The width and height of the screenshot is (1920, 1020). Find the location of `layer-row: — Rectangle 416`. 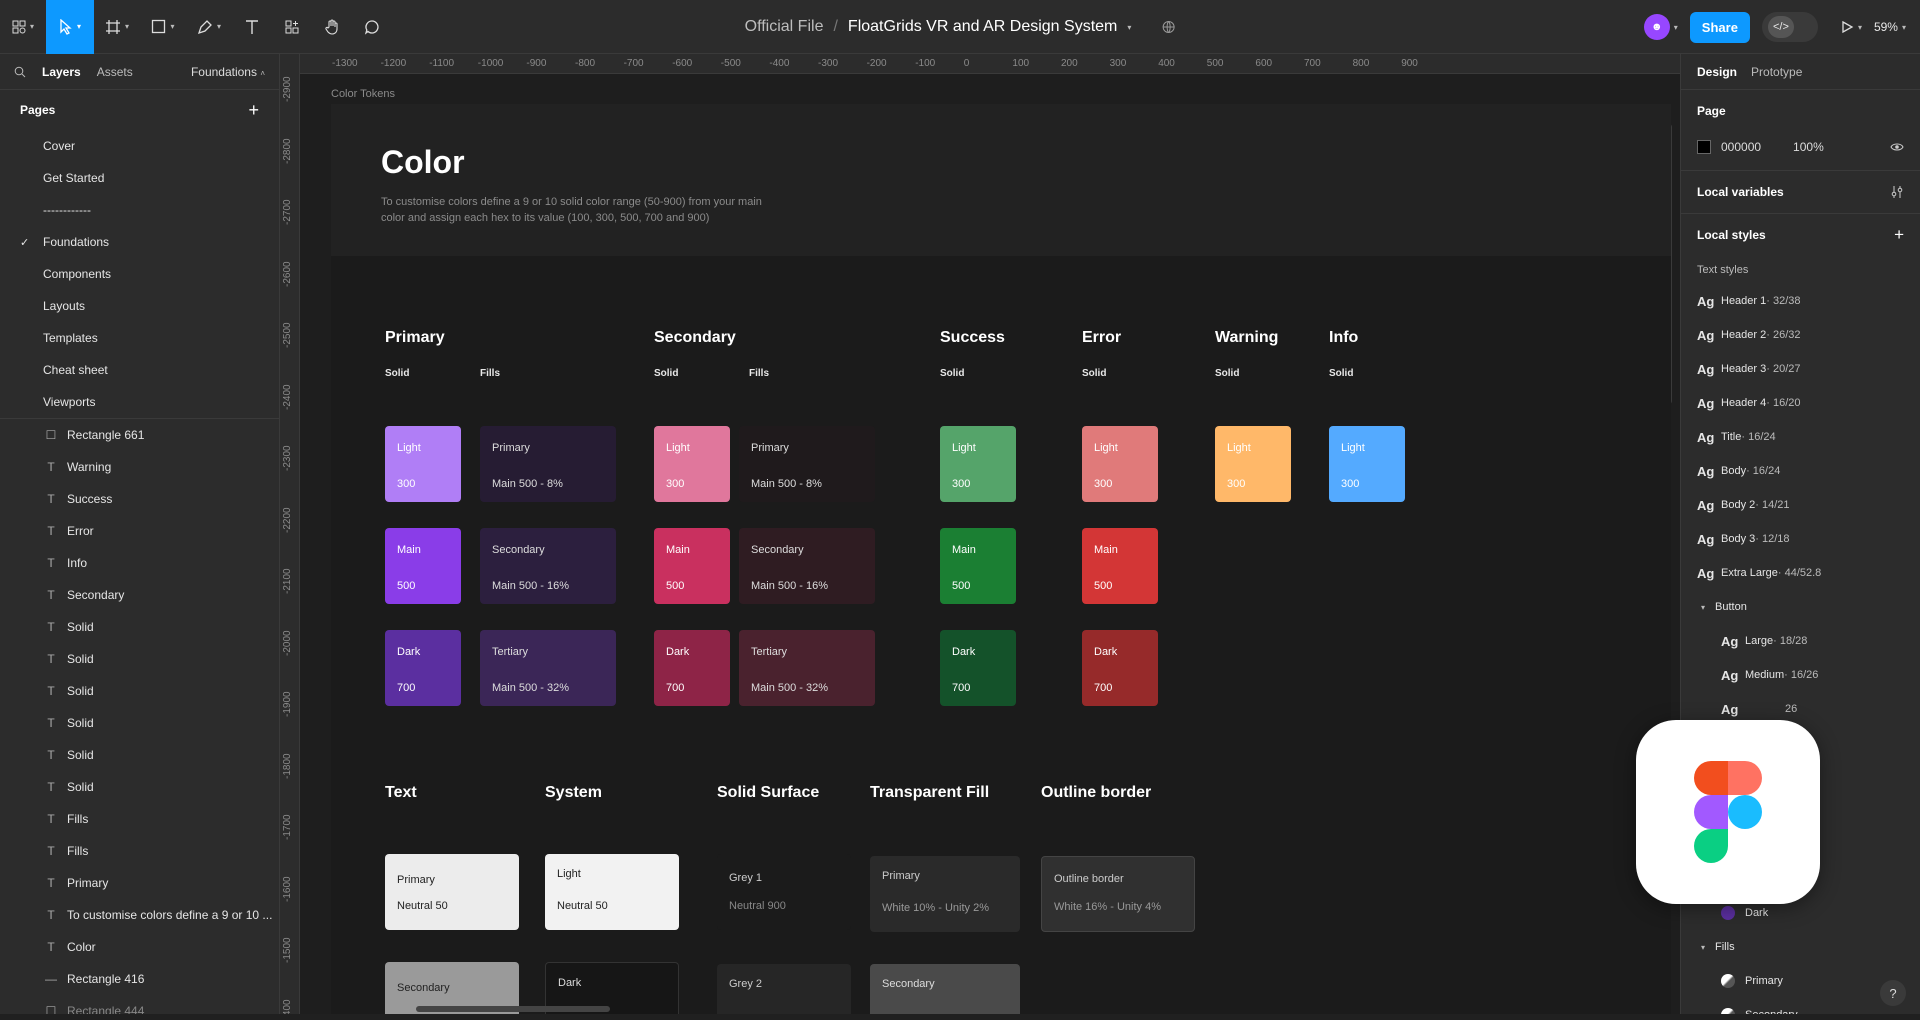

layer-row: — Rectangle 416 is located at coordinates (139, 979).